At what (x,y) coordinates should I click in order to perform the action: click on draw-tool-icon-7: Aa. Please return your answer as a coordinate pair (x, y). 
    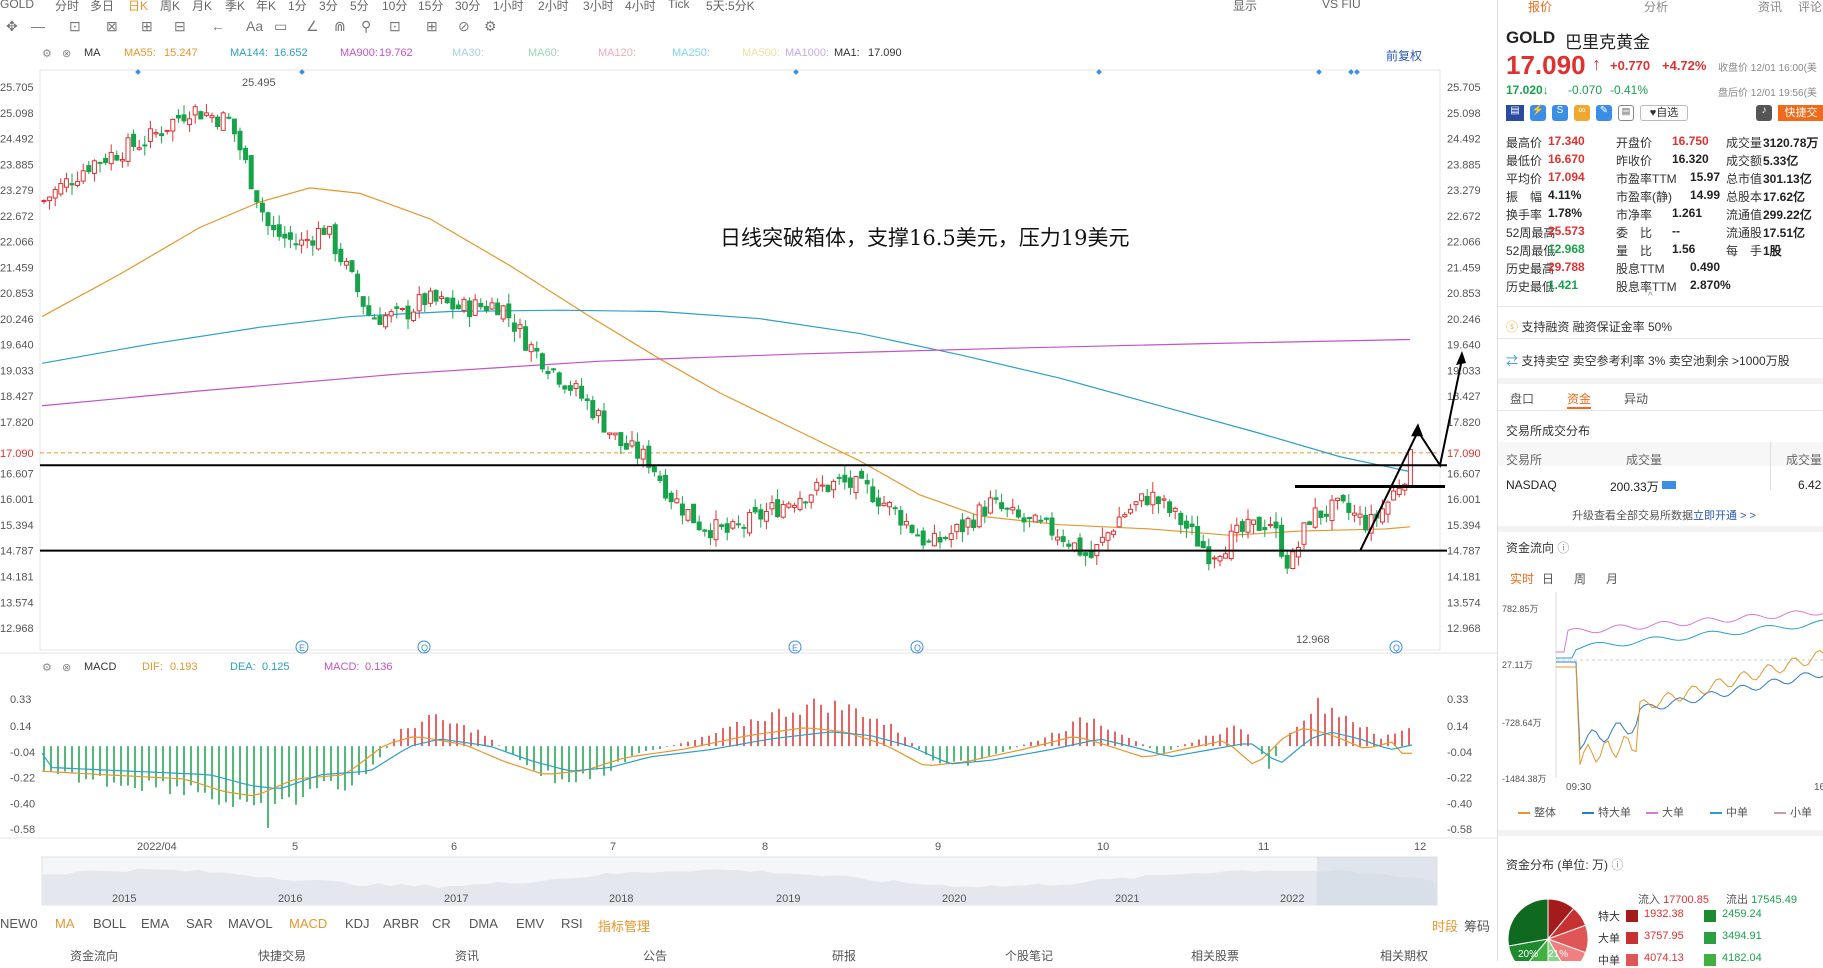
    Looking at the image, I should click on (254, 26).